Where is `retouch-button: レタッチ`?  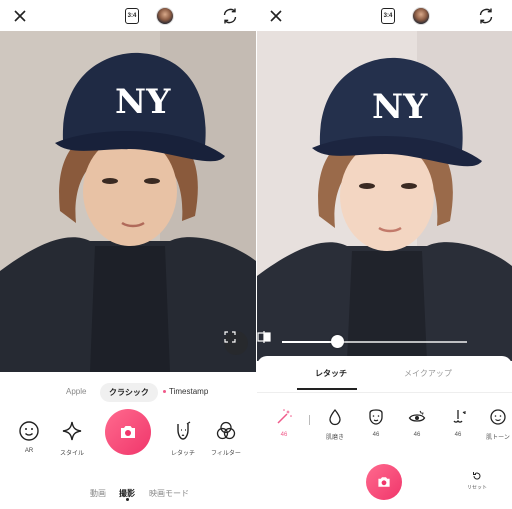
retouch-button: レタッチ is located at coordinates (183, 438).